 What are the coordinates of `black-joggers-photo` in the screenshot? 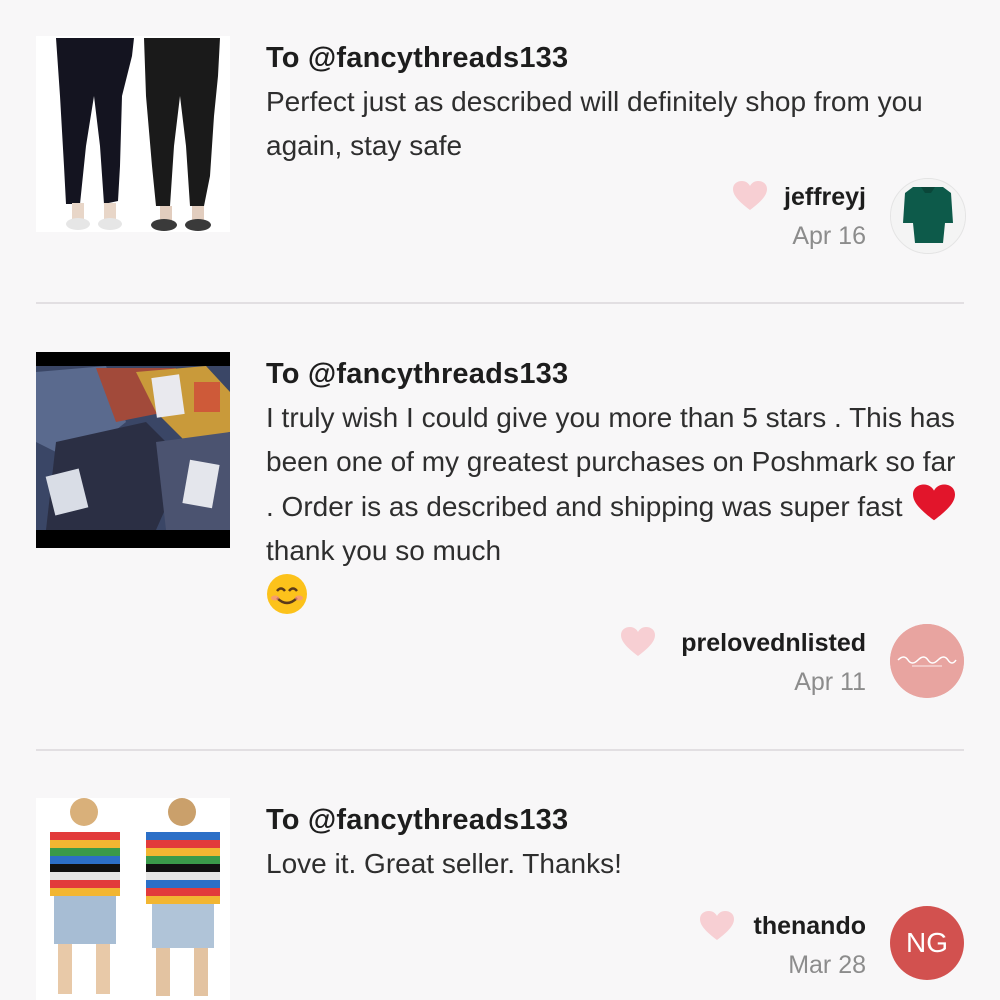 It's located at (133, 134).